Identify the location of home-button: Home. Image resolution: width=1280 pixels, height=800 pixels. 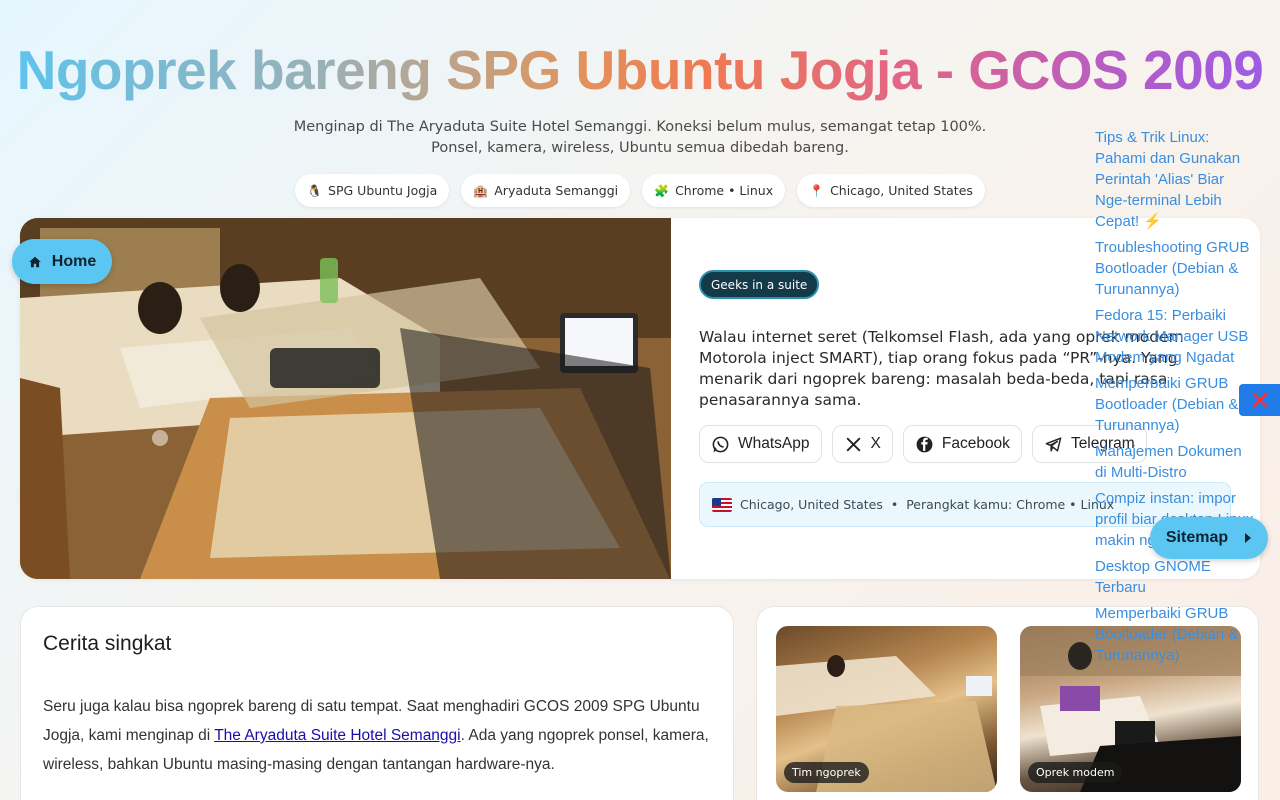
(62, 261).